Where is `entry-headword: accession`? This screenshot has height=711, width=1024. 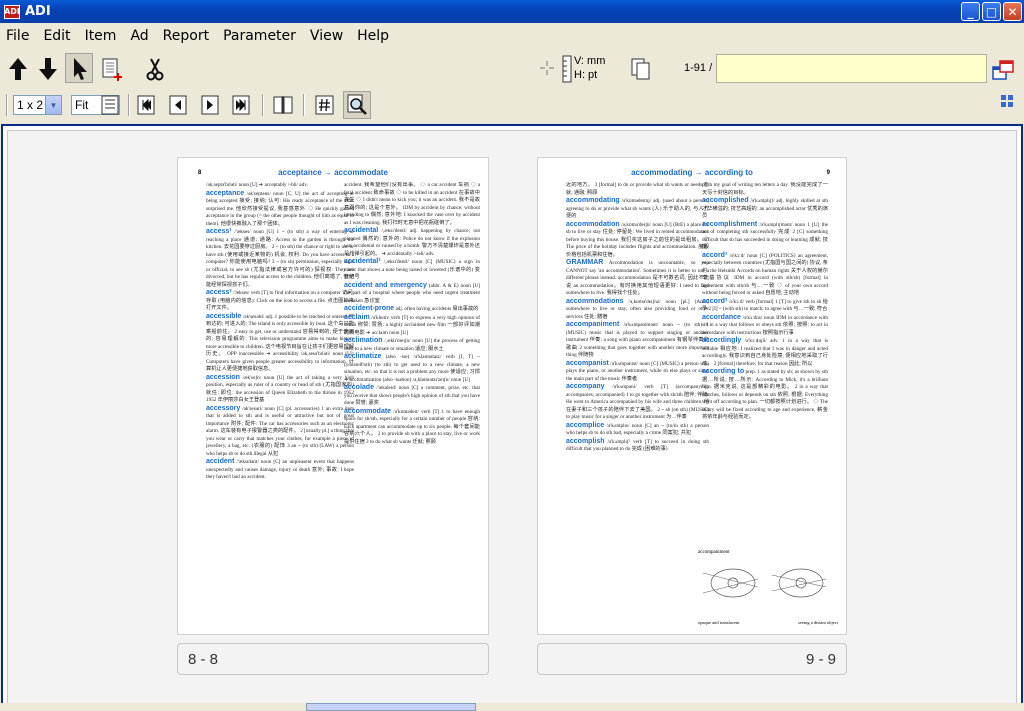
entry-headword: accession is located at coordinates (223, 377).